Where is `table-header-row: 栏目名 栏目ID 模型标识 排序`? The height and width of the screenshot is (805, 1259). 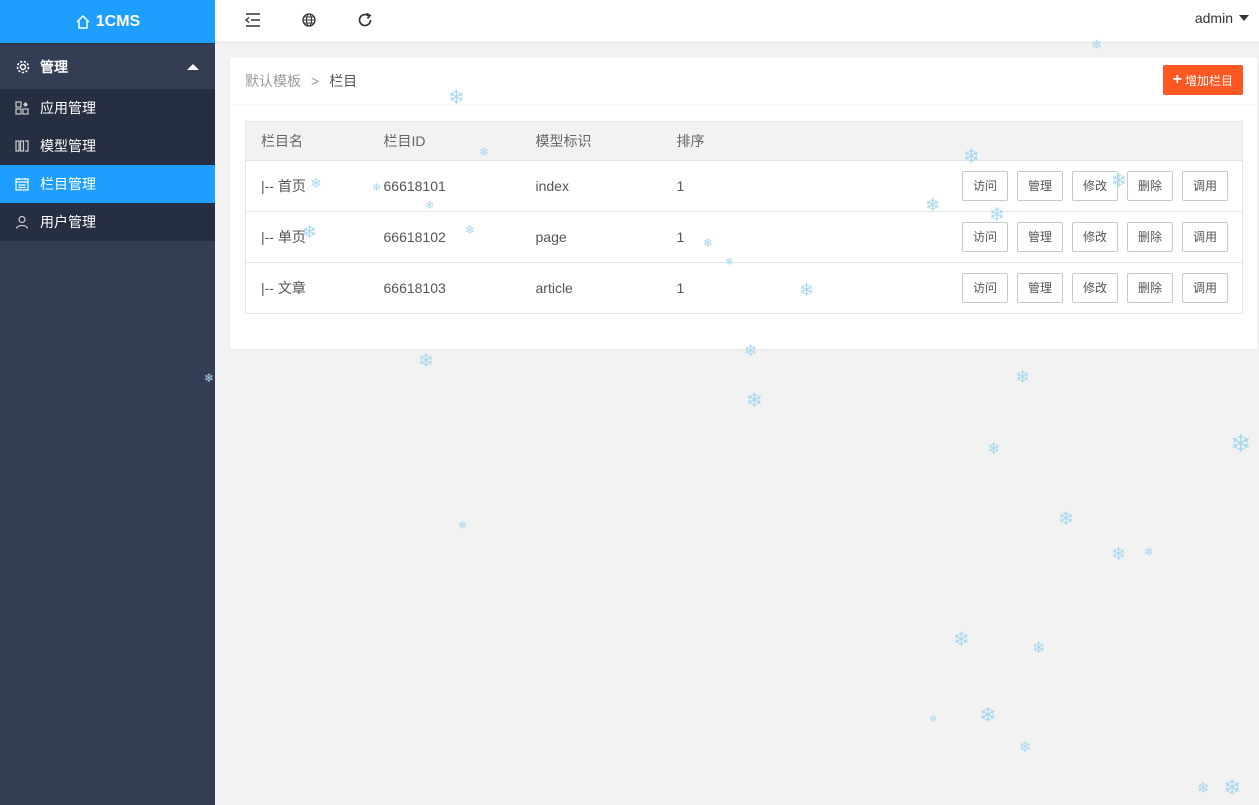
table-header-row: 栏目名 栏目ID 模型标识 排序 is located at coordinates (744, 141).